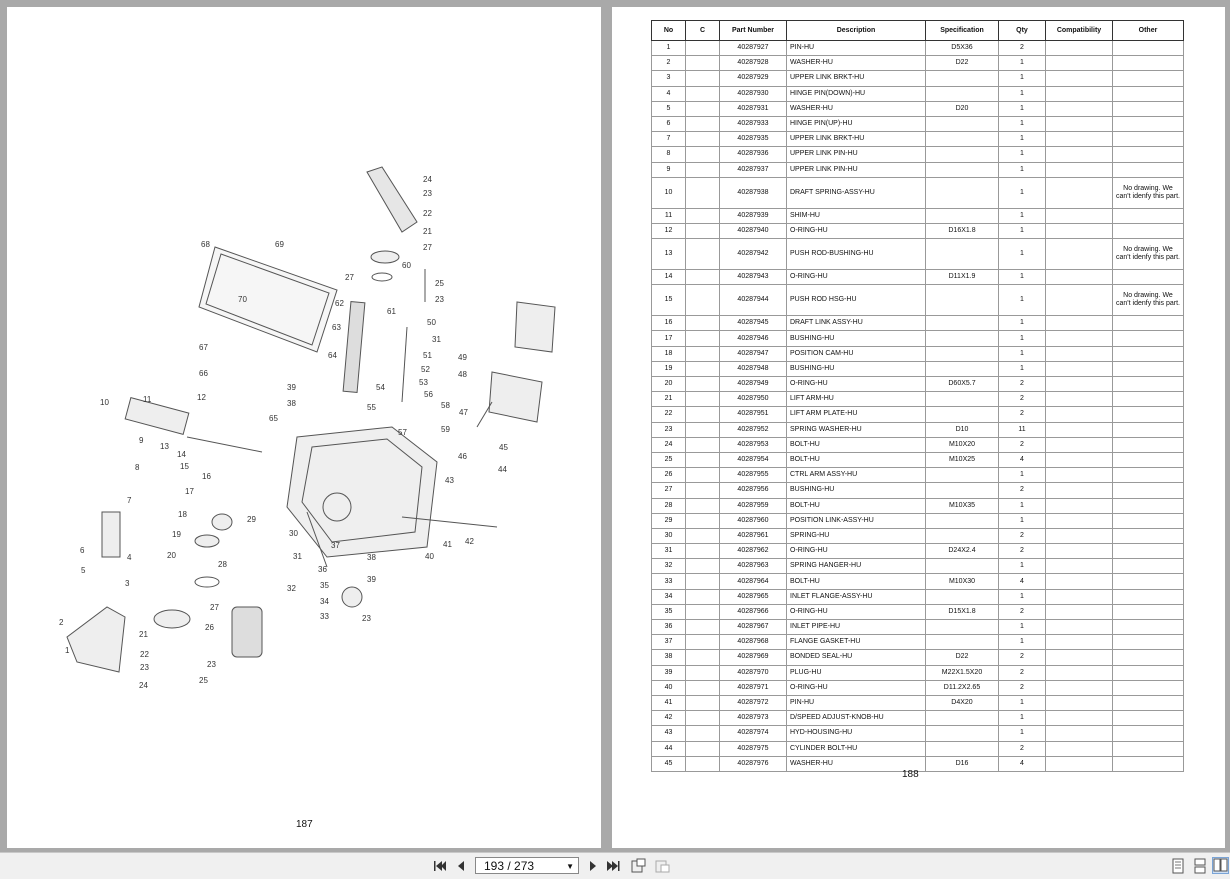  I want to click on cell-part: 40287973, so click(753, 718).